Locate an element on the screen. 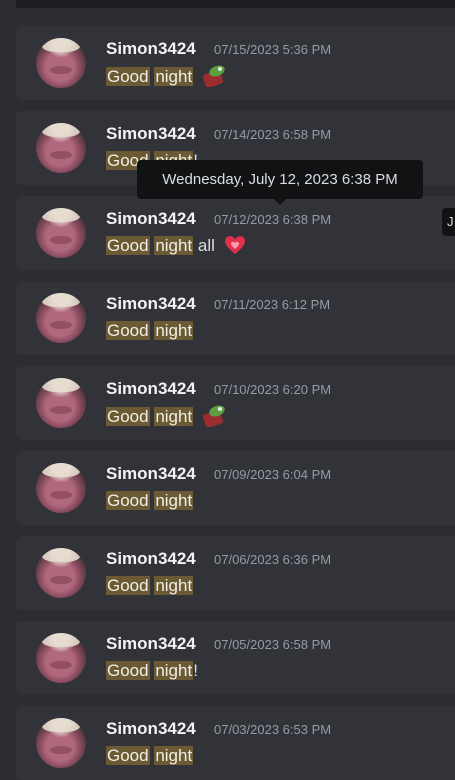 The width and height of the screenshot is (455, 780). timestamp: 07/05/2023 6:58 PM is located at coordinates (272, 645).